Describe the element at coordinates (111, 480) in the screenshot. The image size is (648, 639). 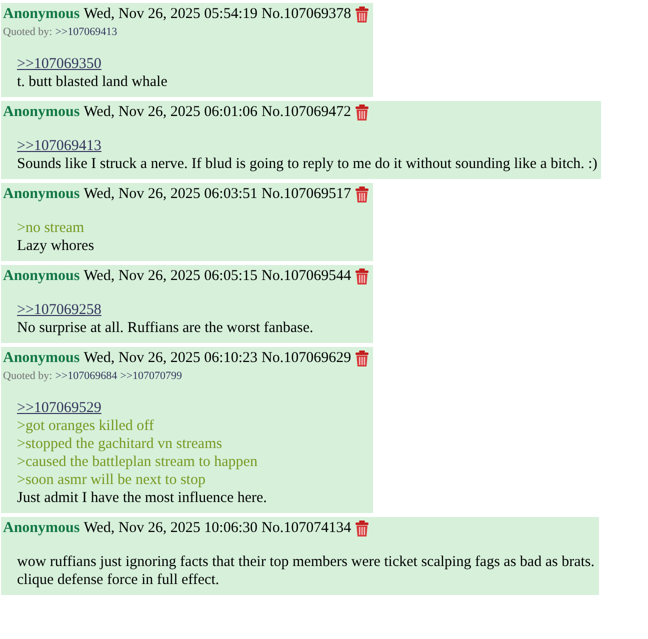
I see `greentext-line: >soon asmr will be next to stop` at that location.